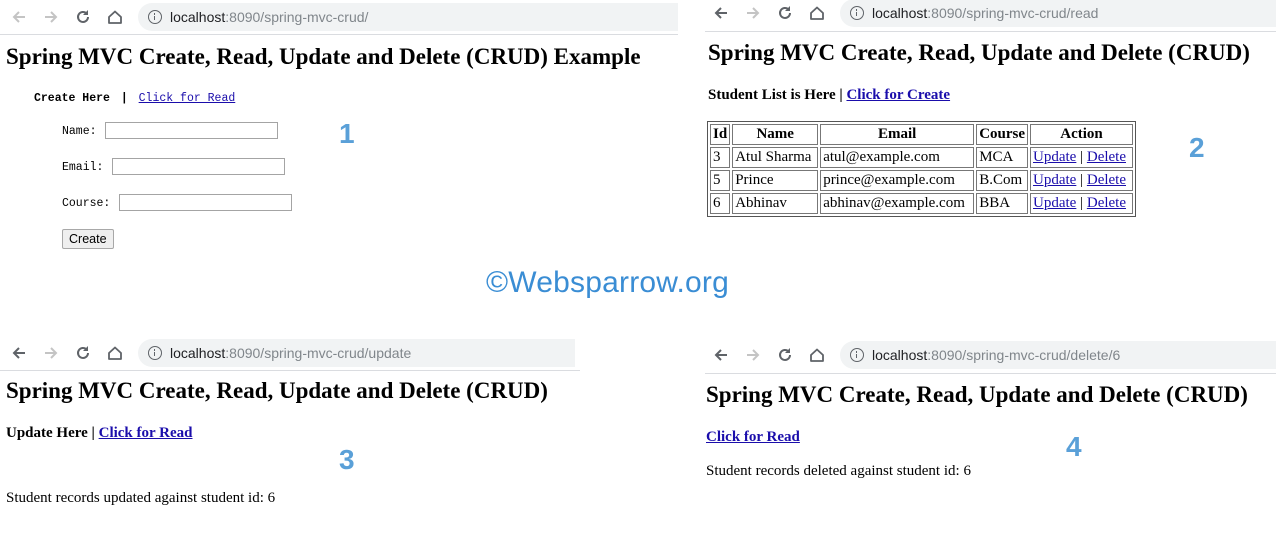 The image size is (1276, 552). What do you see at coordinates (897, 180) in the screenshot?
I see `cell-email: prince@example.com` at bounding box center [897, 180].